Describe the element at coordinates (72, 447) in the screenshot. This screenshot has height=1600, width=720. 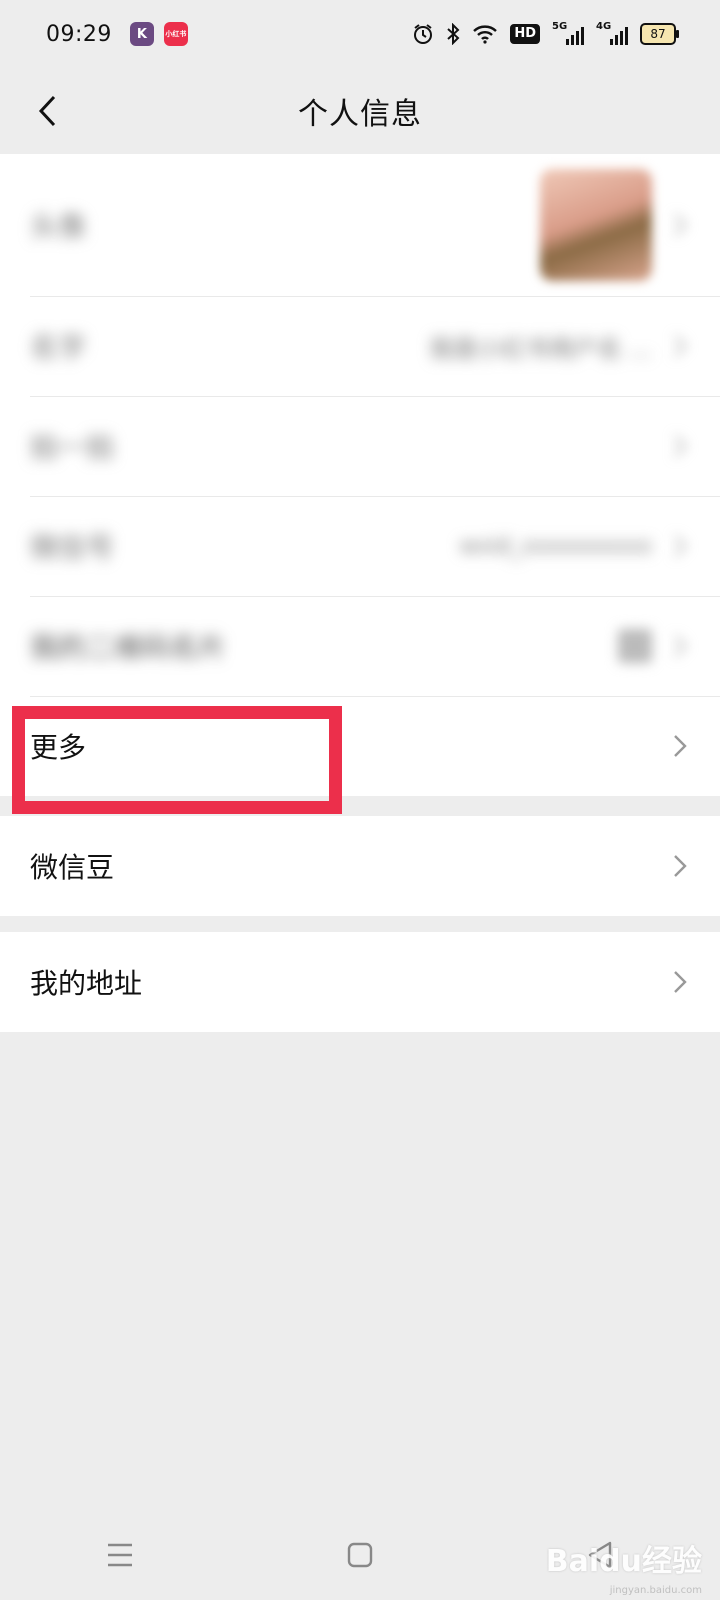
I see `row-label: 拍一拍` at that location.